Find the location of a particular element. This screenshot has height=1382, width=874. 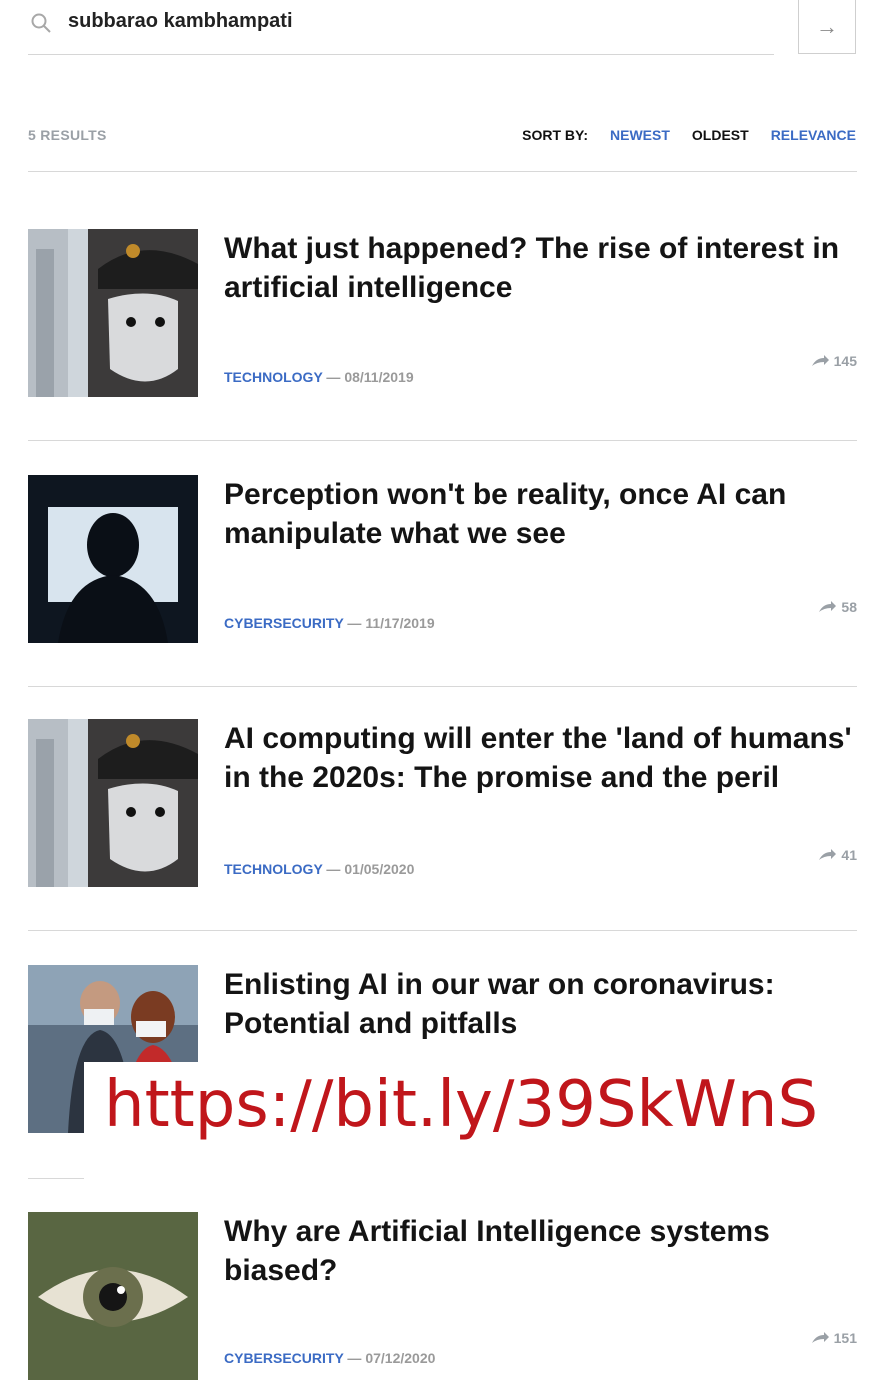

sort-newest: NEWEST is located at coordinates (640, 135).